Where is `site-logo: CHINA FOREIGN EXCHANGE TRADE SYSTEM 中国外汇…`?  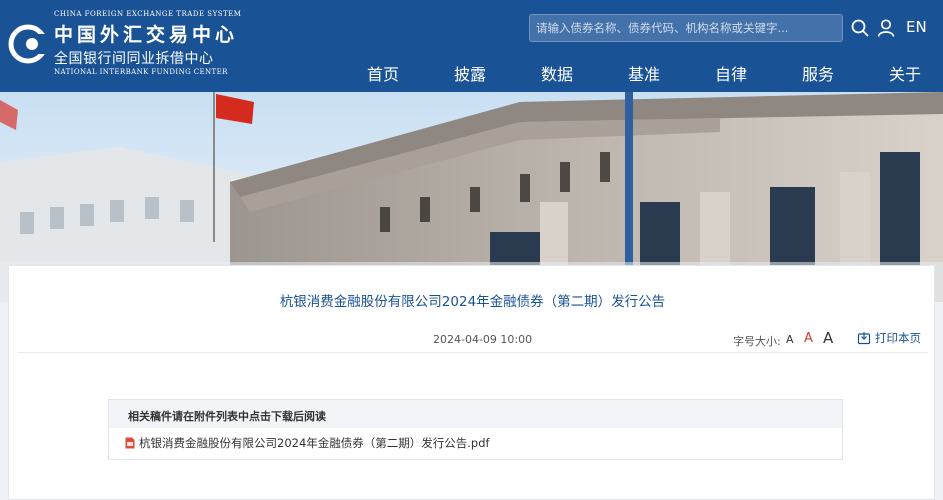 site-logo: CHINA FOREIGN EXCHANGE TRADE SYSTEM 中国外汇… is located at coordinates (124, 46).